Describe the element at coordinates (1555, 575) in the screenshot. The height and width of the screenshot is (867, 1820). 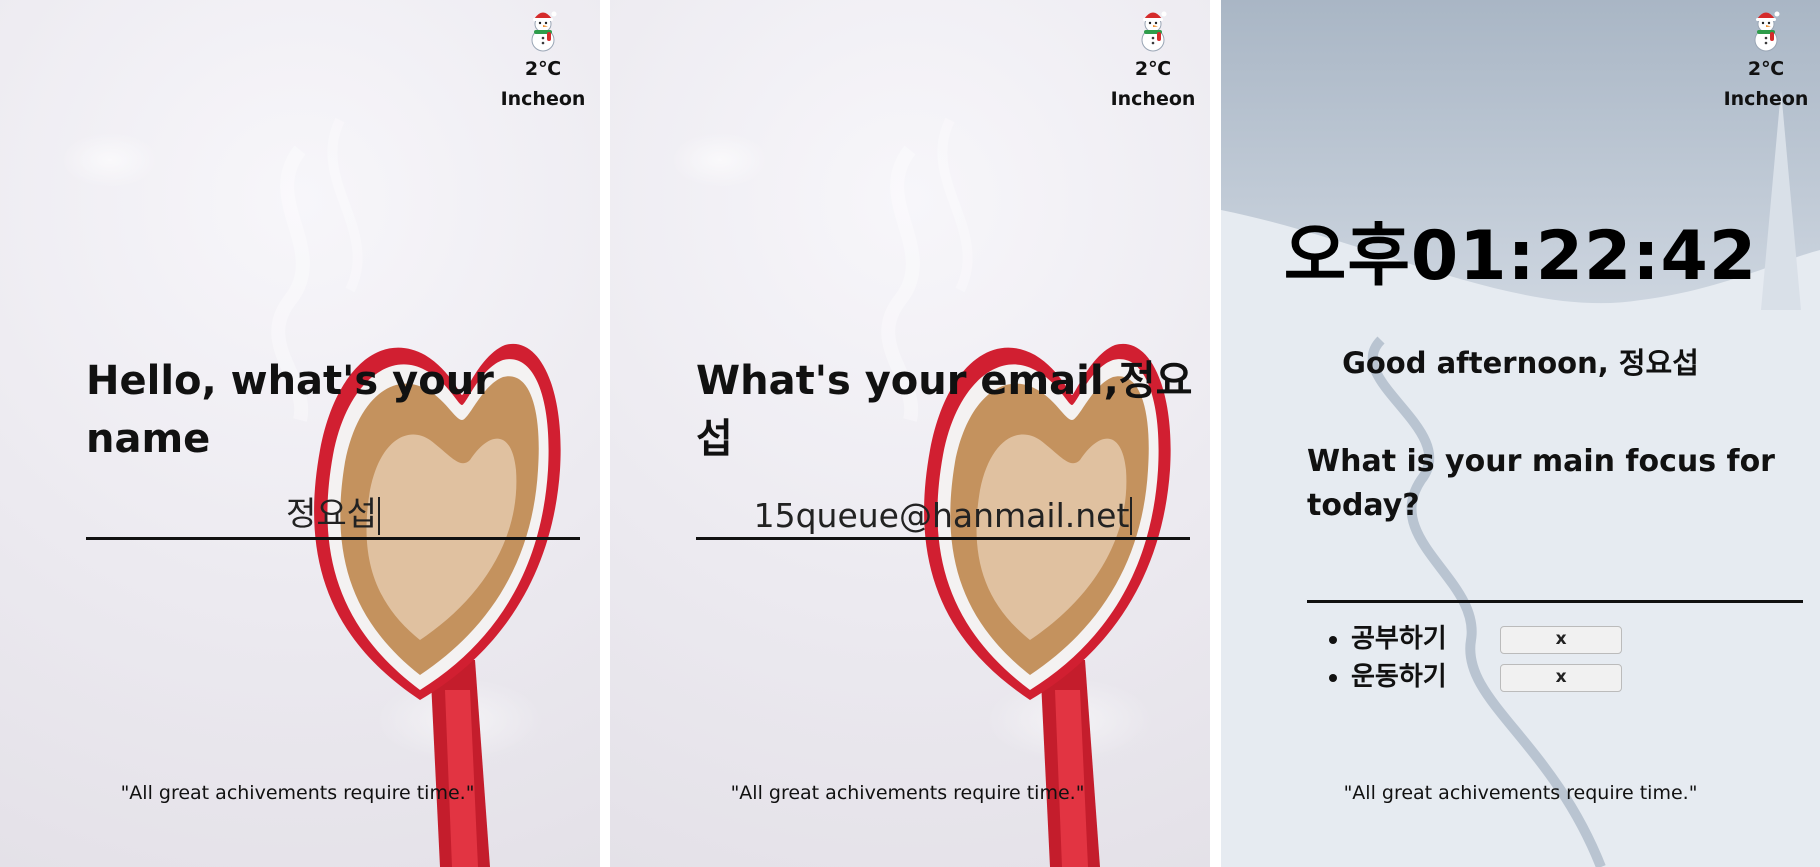
I see `focus-input` at that location.